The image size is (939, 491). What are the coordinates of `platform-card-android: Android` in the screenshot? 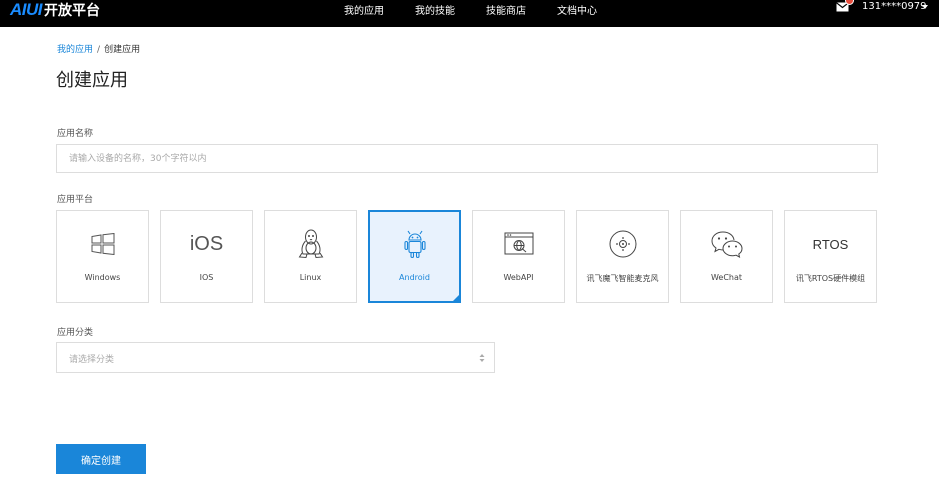 It's located at (414, 256).